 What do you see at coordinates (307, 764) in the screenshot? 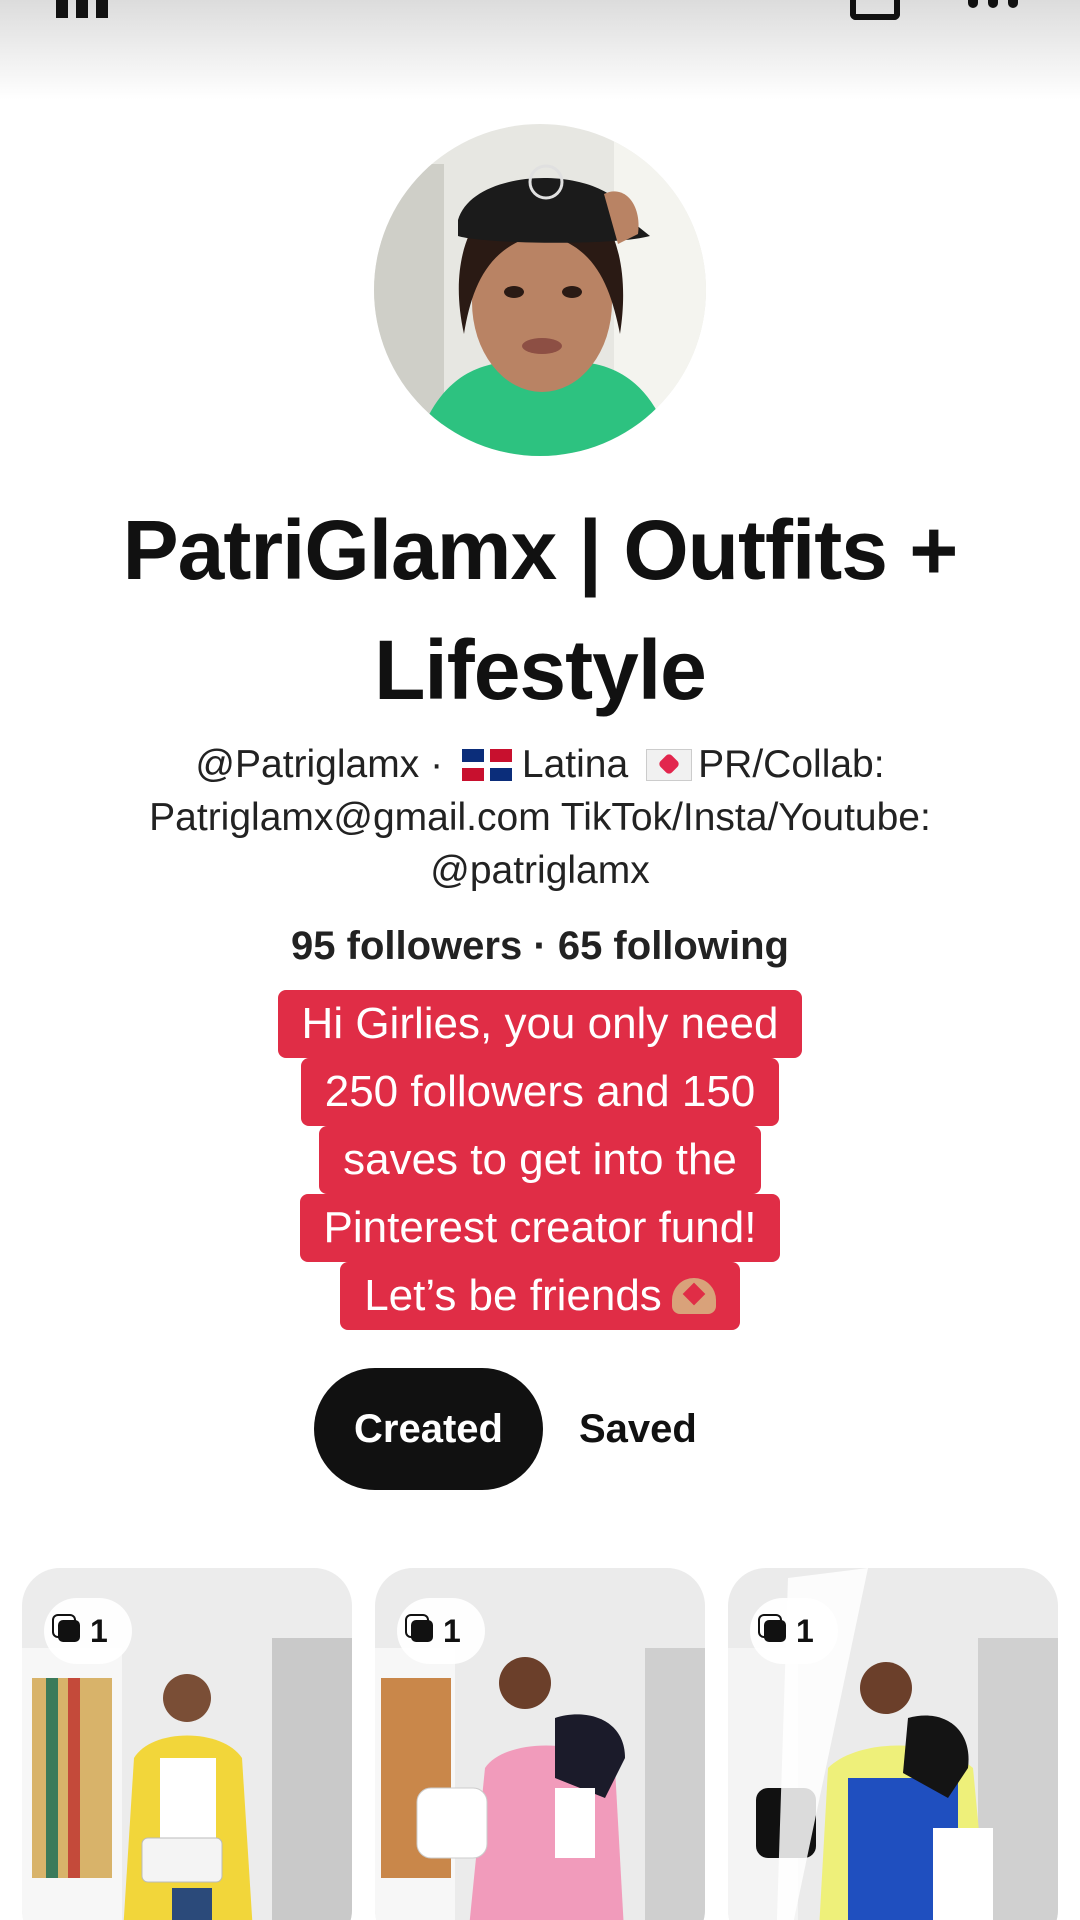
I see `profile-handle: @Patriglamx` at bounding box center [307, 764].